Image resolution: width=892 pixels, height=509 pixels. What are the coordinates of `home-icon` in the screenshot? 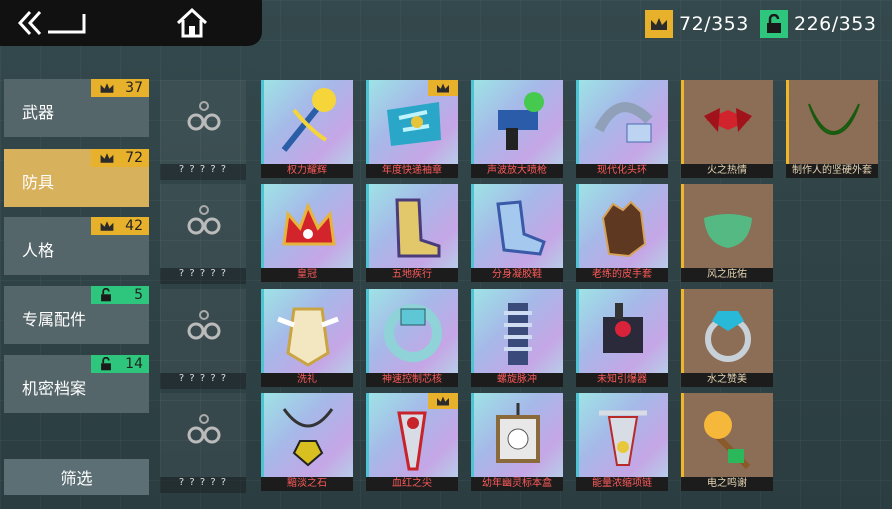 It's located at (192, 22).